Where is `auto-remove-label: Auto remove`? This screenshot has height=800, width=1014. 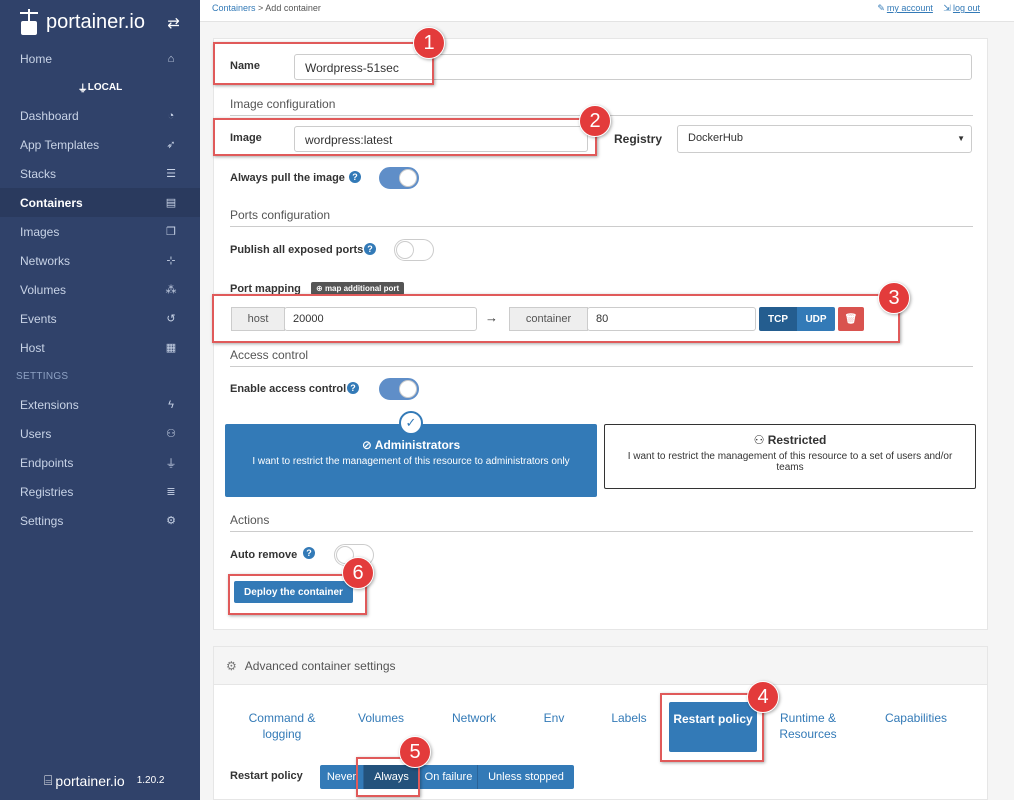
auto-remove-label: Auto remove is located at coordinates (264, 555).